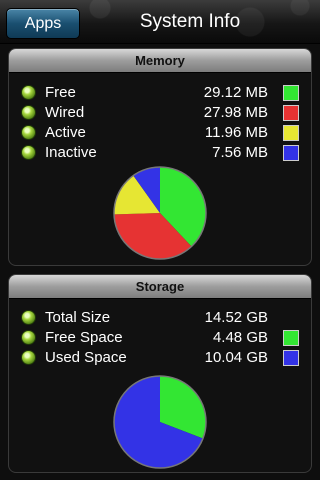  What do you see at coordinates (78, 317) in the screenshot?
I see `storage-total-label: Total Size` at bounding box center [78, 317].